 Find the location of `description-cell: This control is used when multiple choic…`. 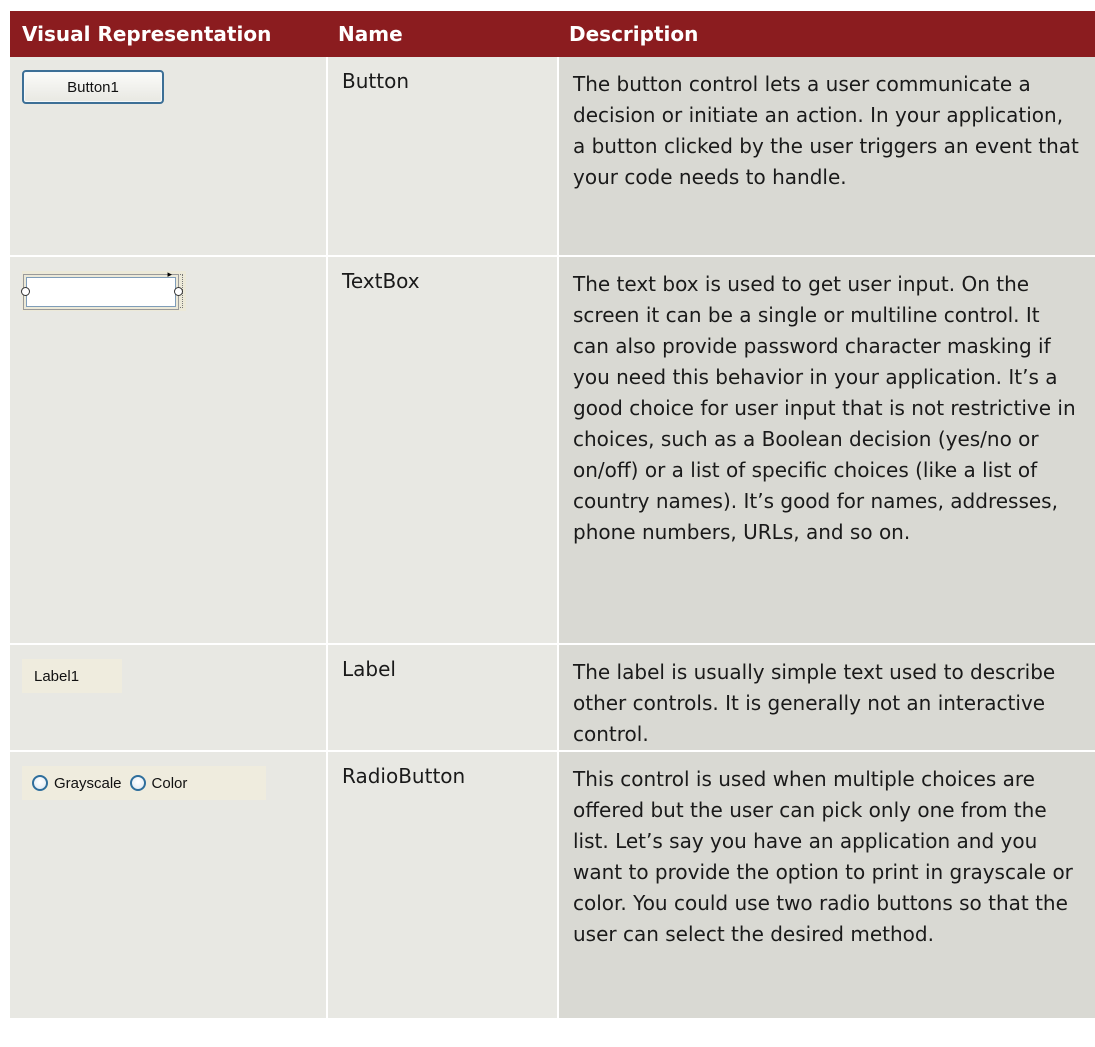

description-cell: This control is used when multiple choic… is located at coordinates (826, 885).